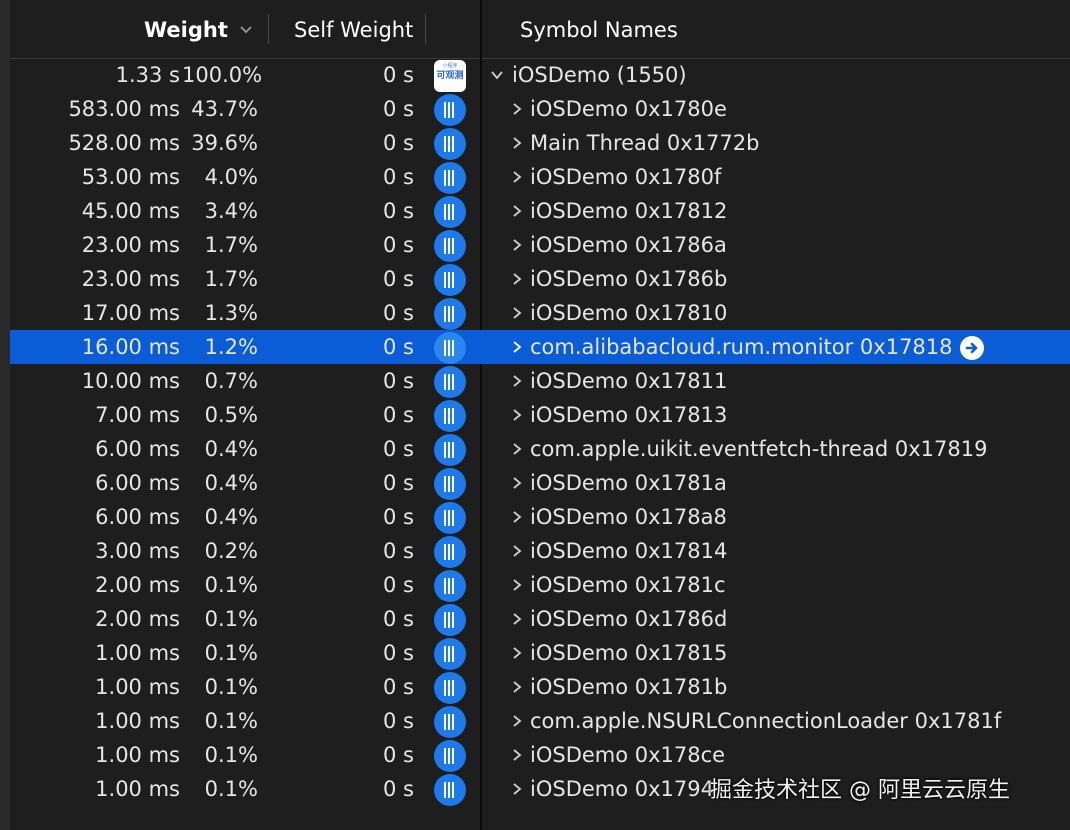 Image resolution: width=1070 pixels, height=830 pixels. Describe the element at coordinates (540, 381) in the screenshot. I see `table-row: 10.00 ms 0.7% 0 s iOSDemo 0x17811` at that location.